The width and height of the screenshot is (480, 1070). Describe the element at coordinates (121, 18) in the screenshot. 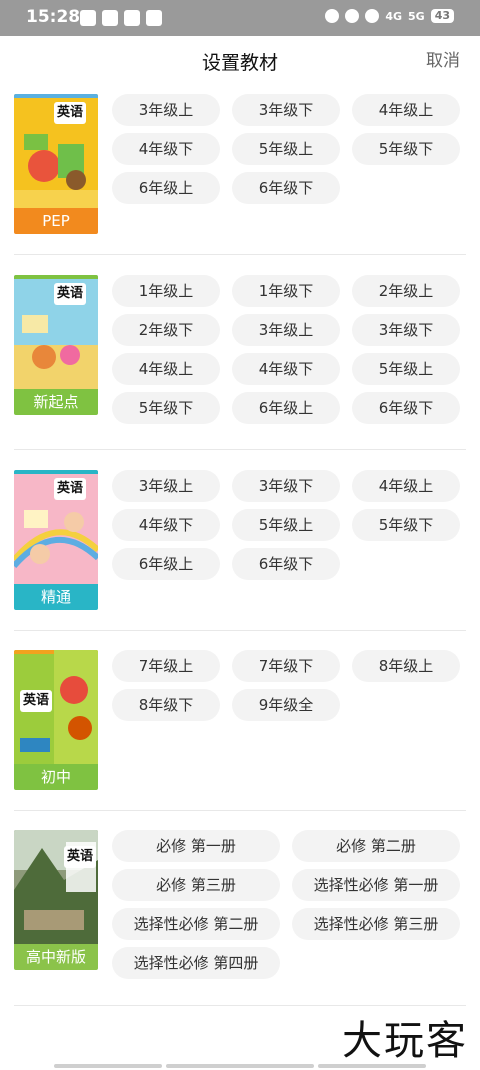

I see `notification-icons` at that location.